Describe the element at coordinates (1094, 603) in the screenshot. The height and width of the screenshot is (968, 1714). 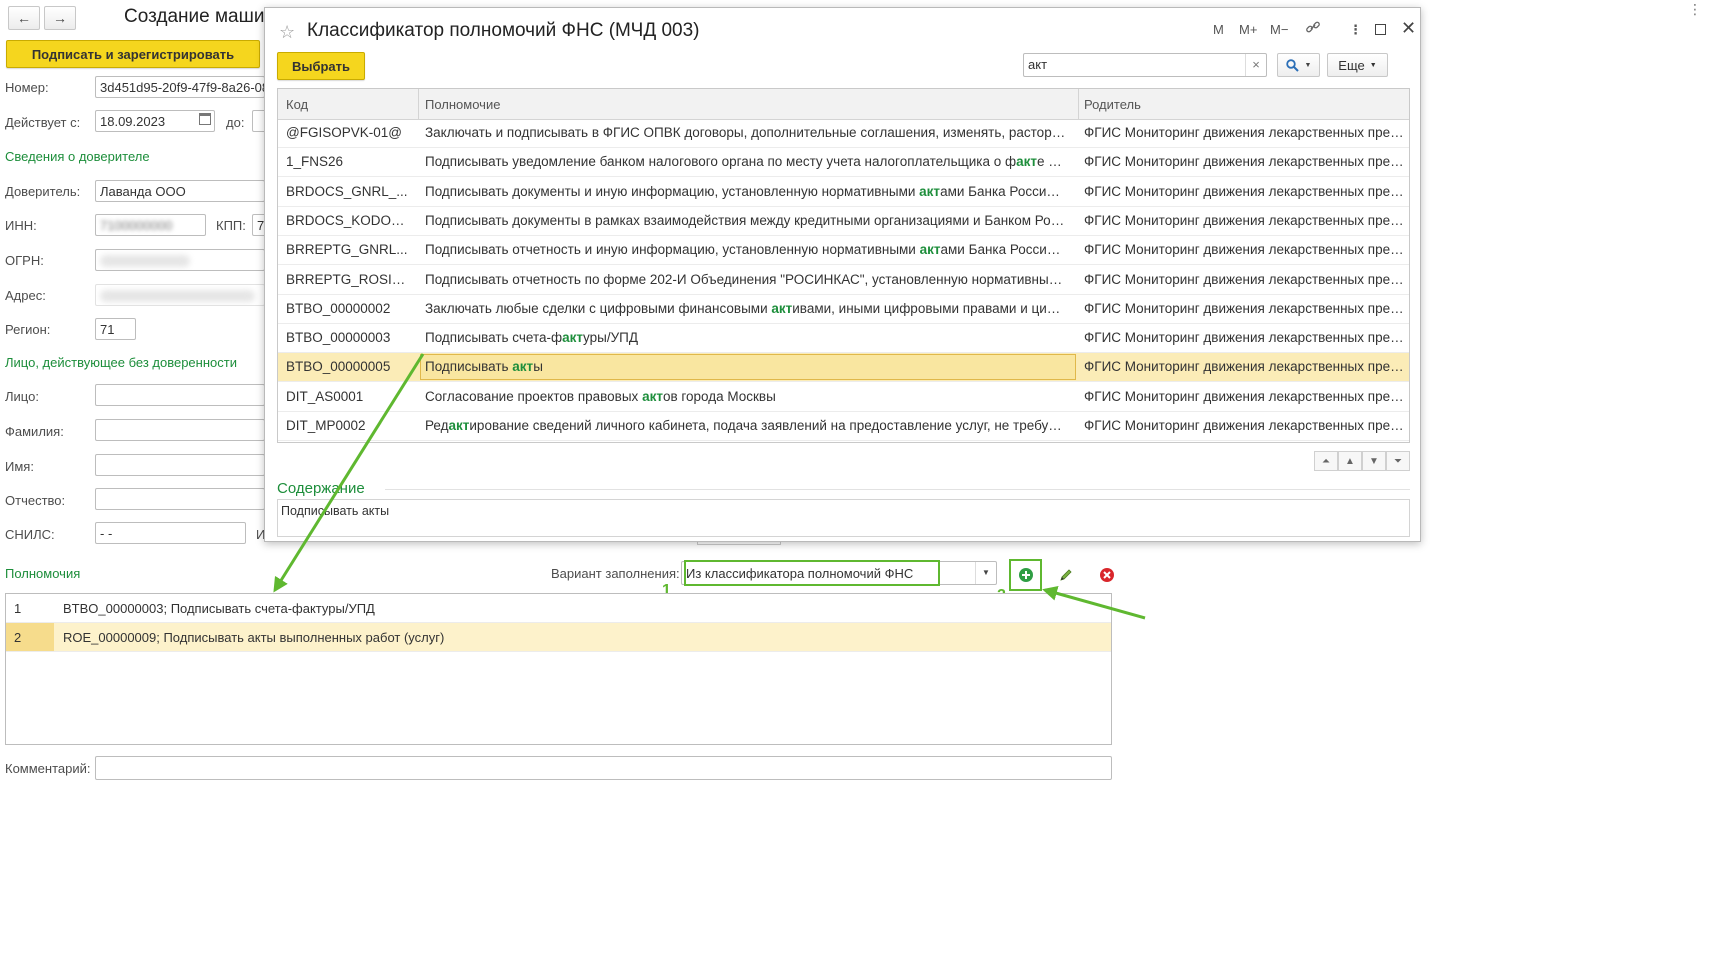
I see `arrow-to-add-button-icon` at that location.